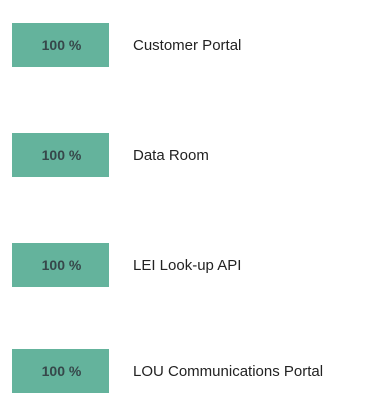 The width and height of the screenshot is (387, 397). I want to click on service-row-lou-communications-portal: 100 % LOU Communications Portal, so click(167, 371).